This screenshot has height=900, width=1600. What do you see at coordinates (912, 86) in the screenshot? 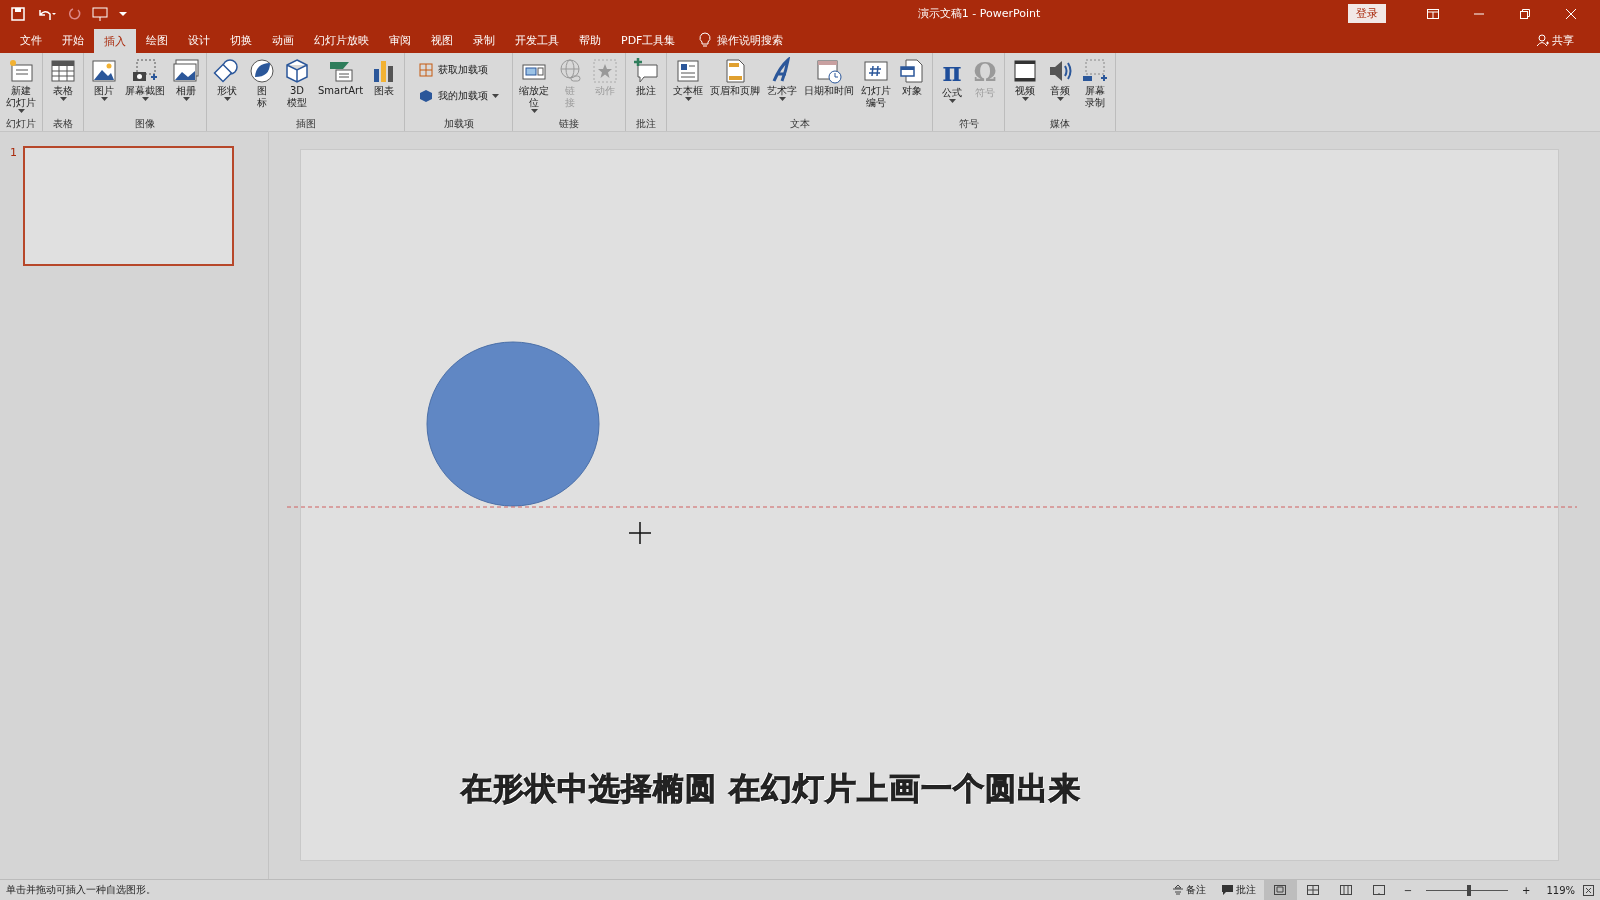
I see `ribbon-button: 对象` at bounding box center [912, 86].